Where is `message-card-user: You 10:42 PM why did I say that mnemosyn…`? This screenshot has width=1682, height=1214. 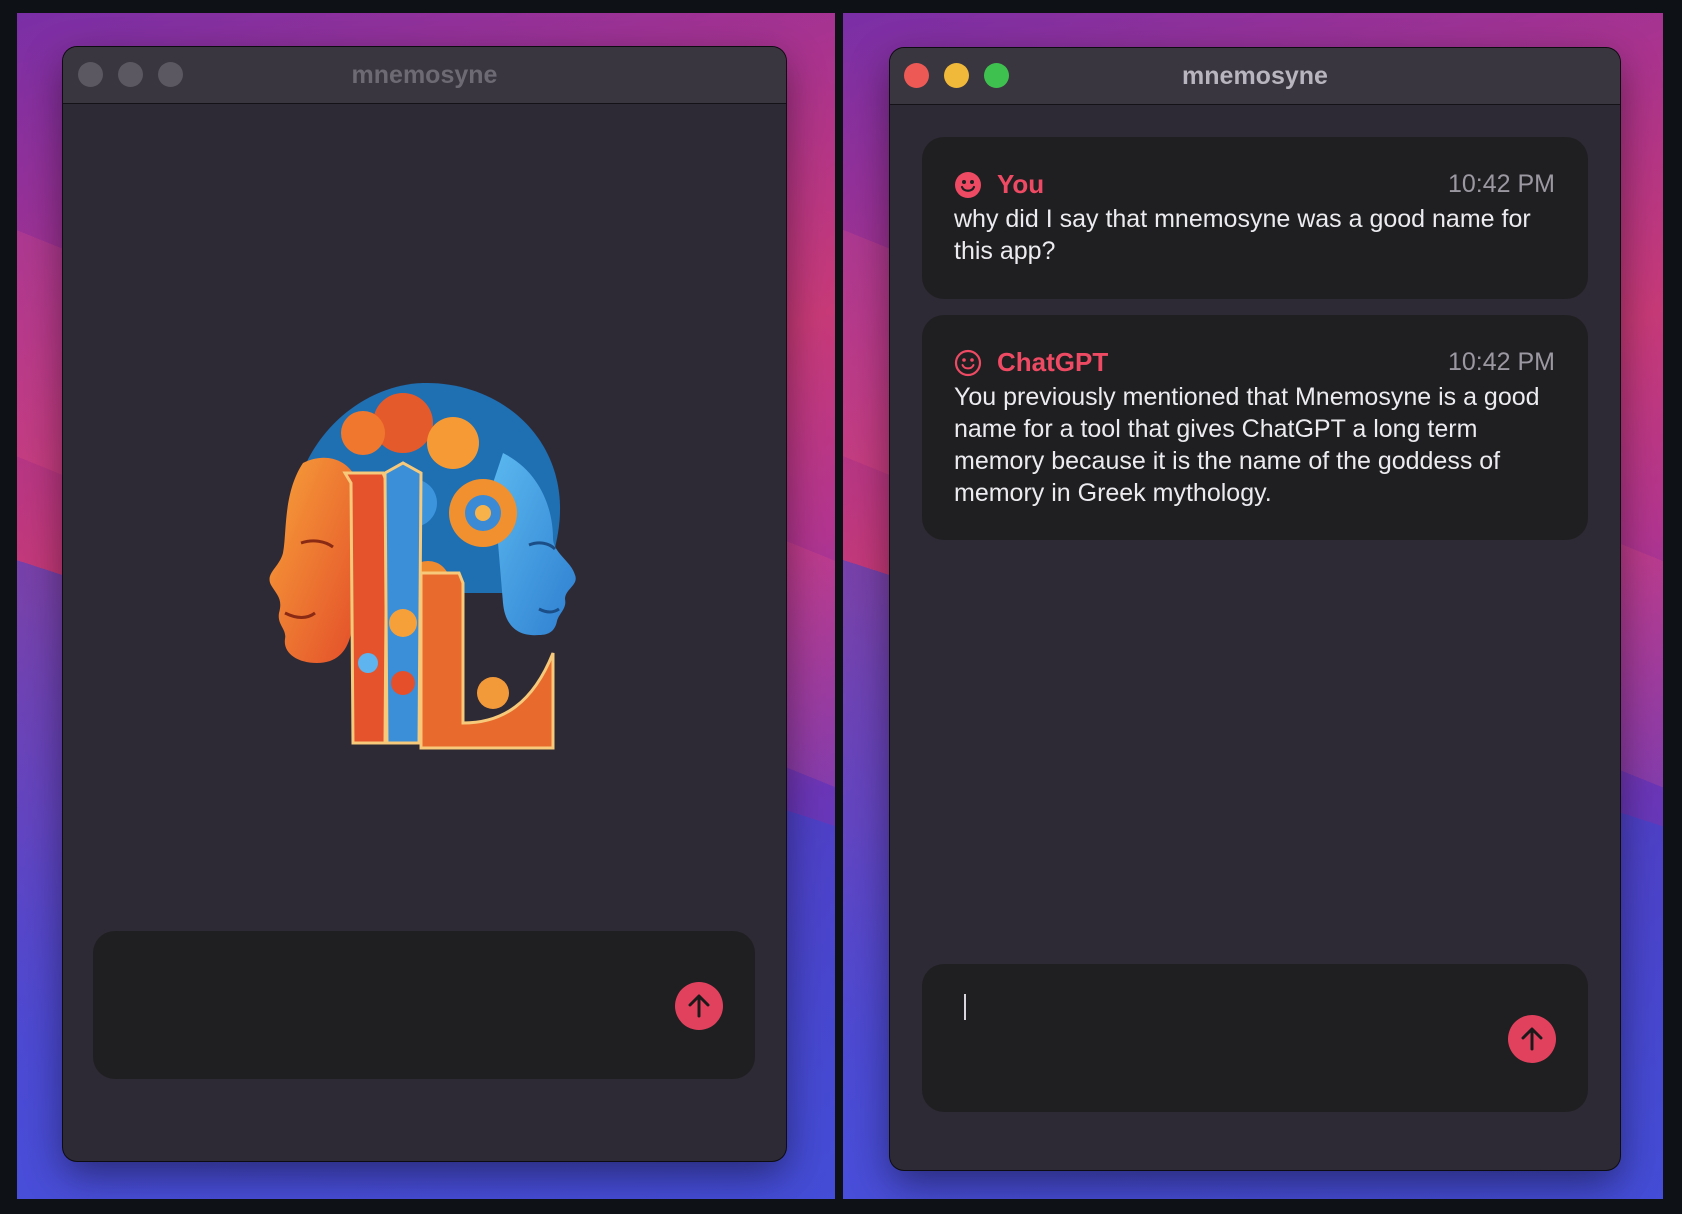 message-card-user: You 10:42 PM why did I say that mnemosyn… is located at coordinates (1255, 218).